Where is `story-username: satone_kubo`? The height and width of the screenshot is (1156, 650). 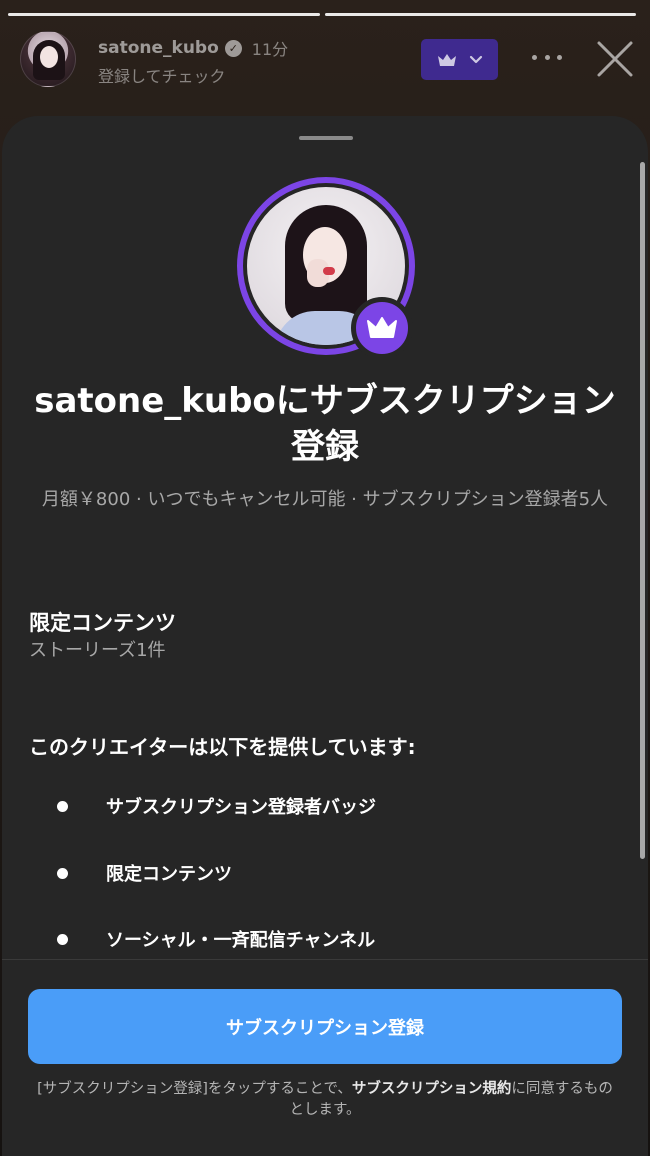
story-username: satone_kubo is located at coordinates (158, 48).